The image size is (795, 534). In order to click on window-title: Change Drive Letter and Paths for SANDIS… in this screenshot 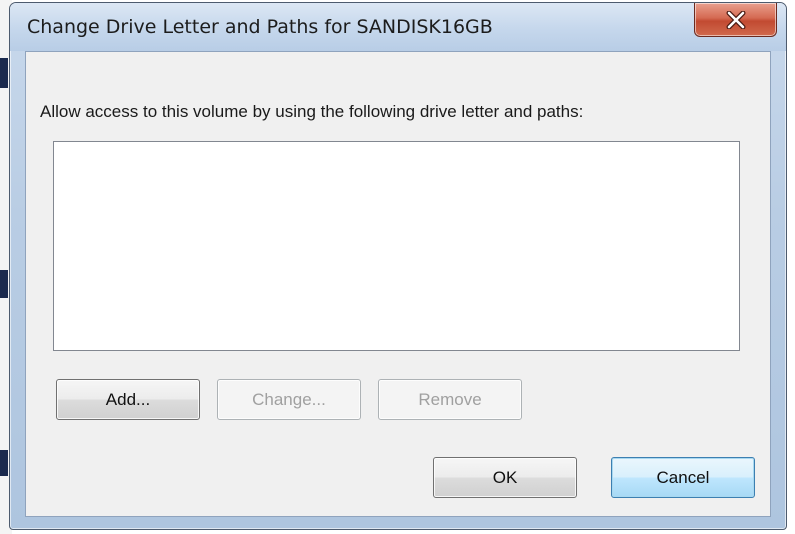, I will do `click(260, 27)`.